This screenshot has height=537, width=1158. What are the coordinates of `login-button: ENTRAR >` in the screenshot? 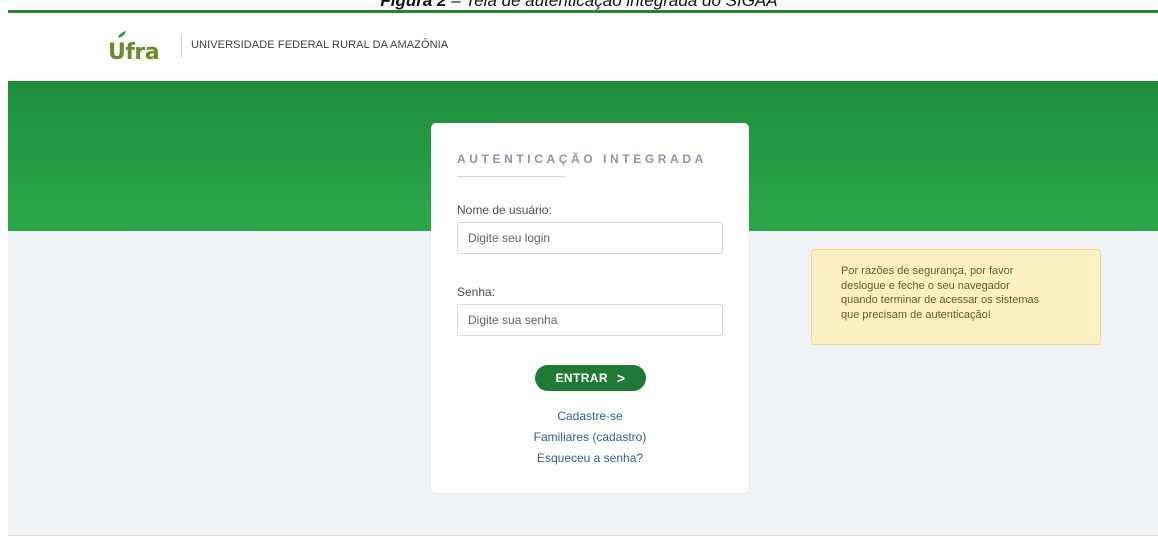 It's located at (590, 378).